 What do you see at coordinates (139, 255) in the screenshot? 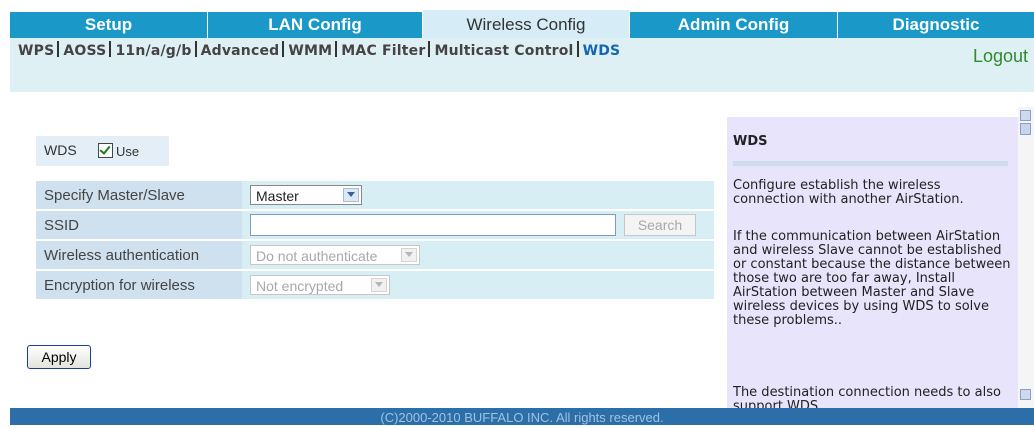
I see `wireless-auth-label: Wireless authentication` at bounding box center [139, 255].